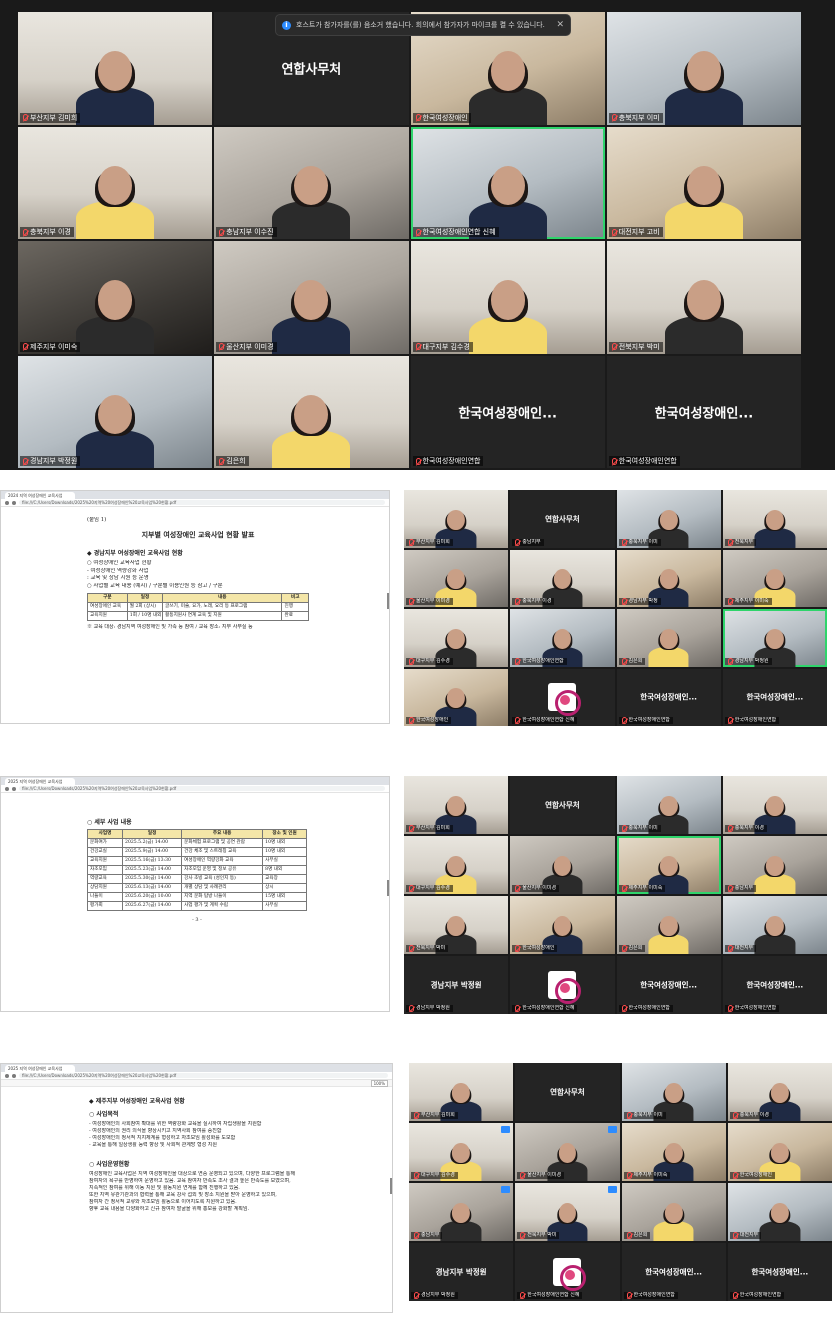 The width and height of the screenshot is (835, 1327). Describe the element at coordinates (635, 232) in the screenshot. I see `participant-name-tag: 대전지부 고비` at that location.